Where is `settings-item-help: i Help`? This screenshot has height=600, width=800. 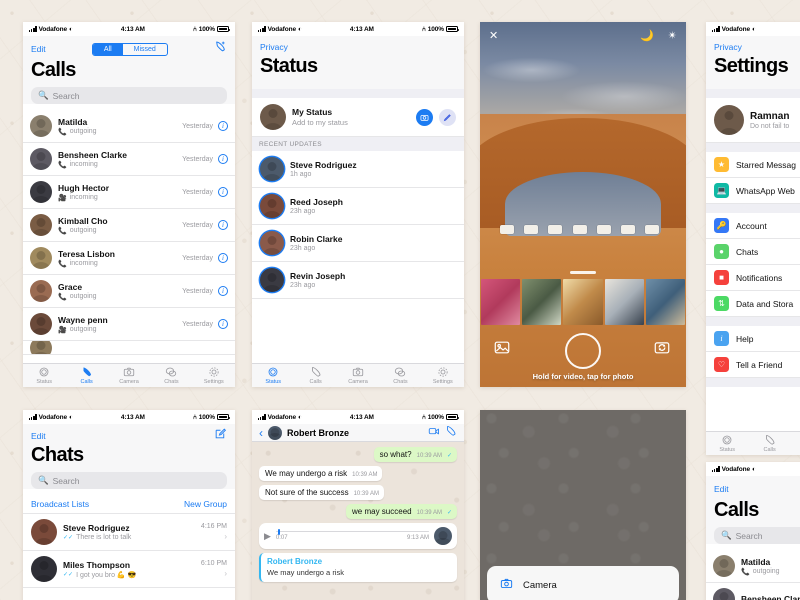 settings-item-help: i Help is located at coordinates (753, 339).